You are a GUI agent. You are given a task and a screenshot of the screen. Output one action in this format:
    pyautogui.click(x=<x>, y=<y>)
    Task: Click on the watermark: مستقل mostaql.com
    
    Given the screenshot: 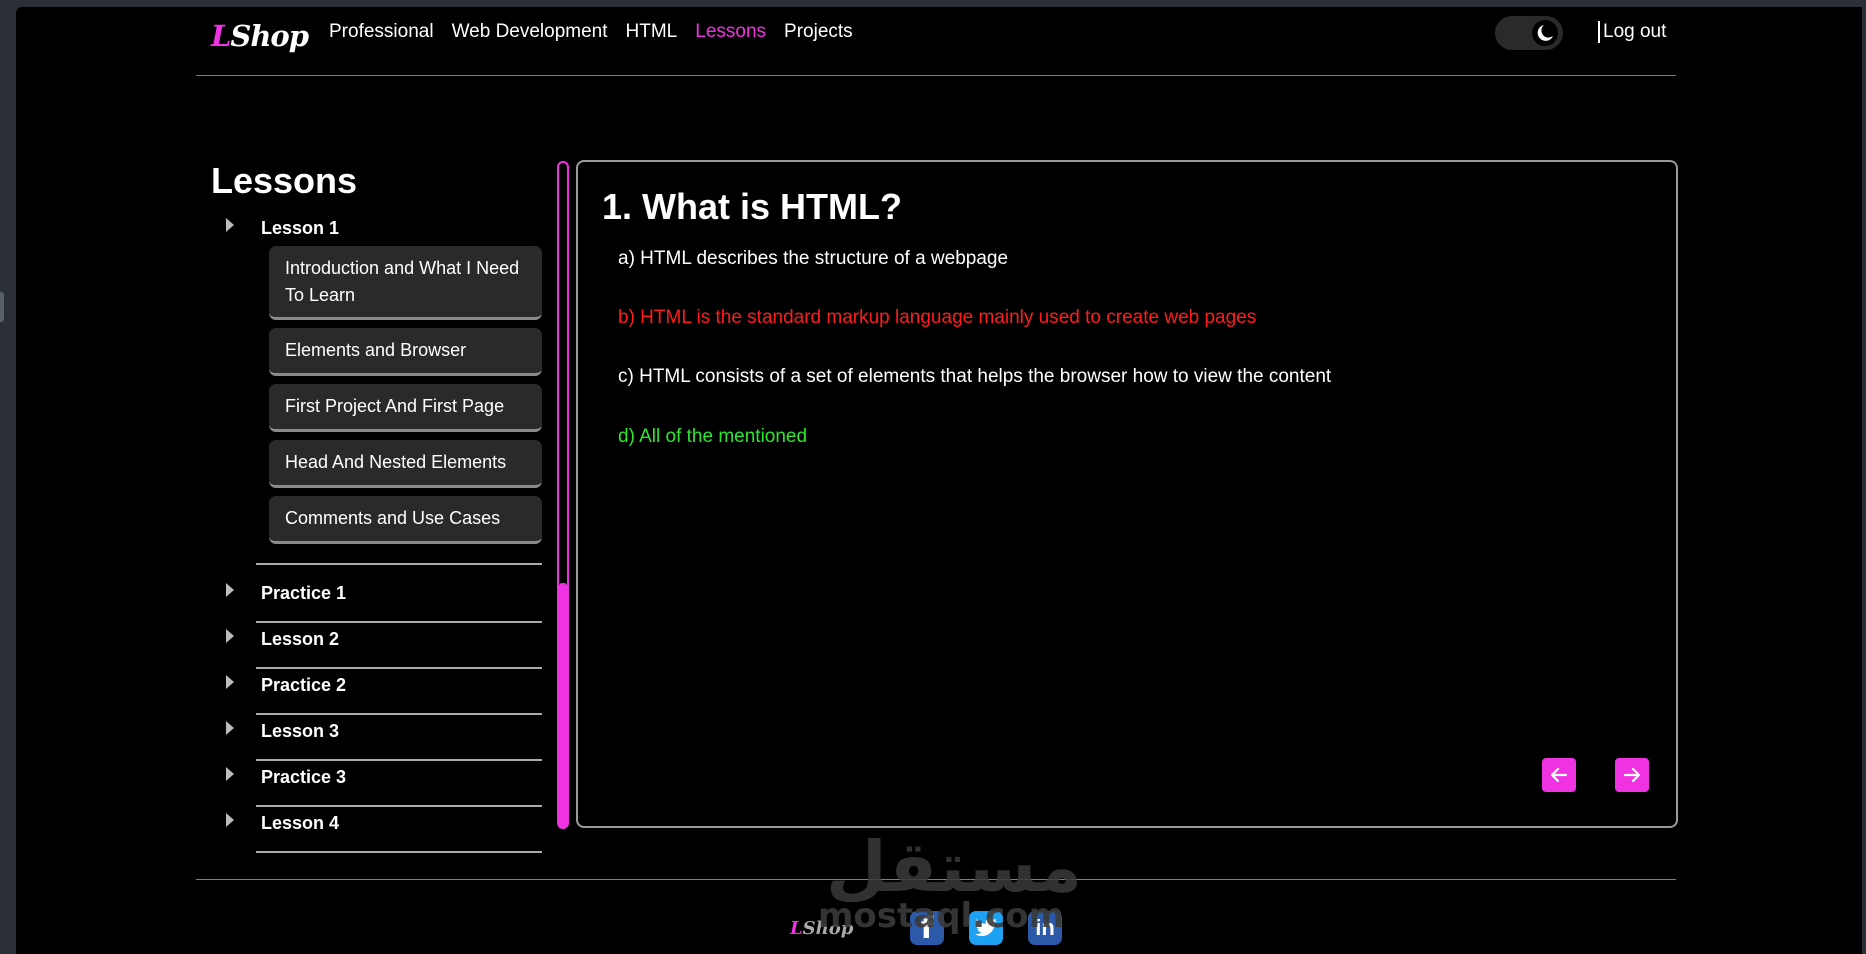 What is the action you would take?
    pyautogui.click(x=950, y=883)
    